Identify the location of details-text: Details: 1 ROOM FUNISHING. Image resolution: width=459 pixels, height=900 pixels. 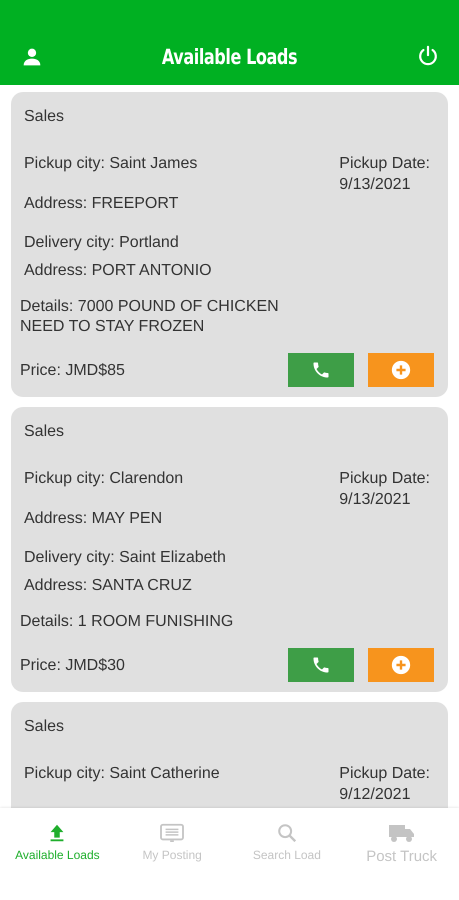
(127, 622).